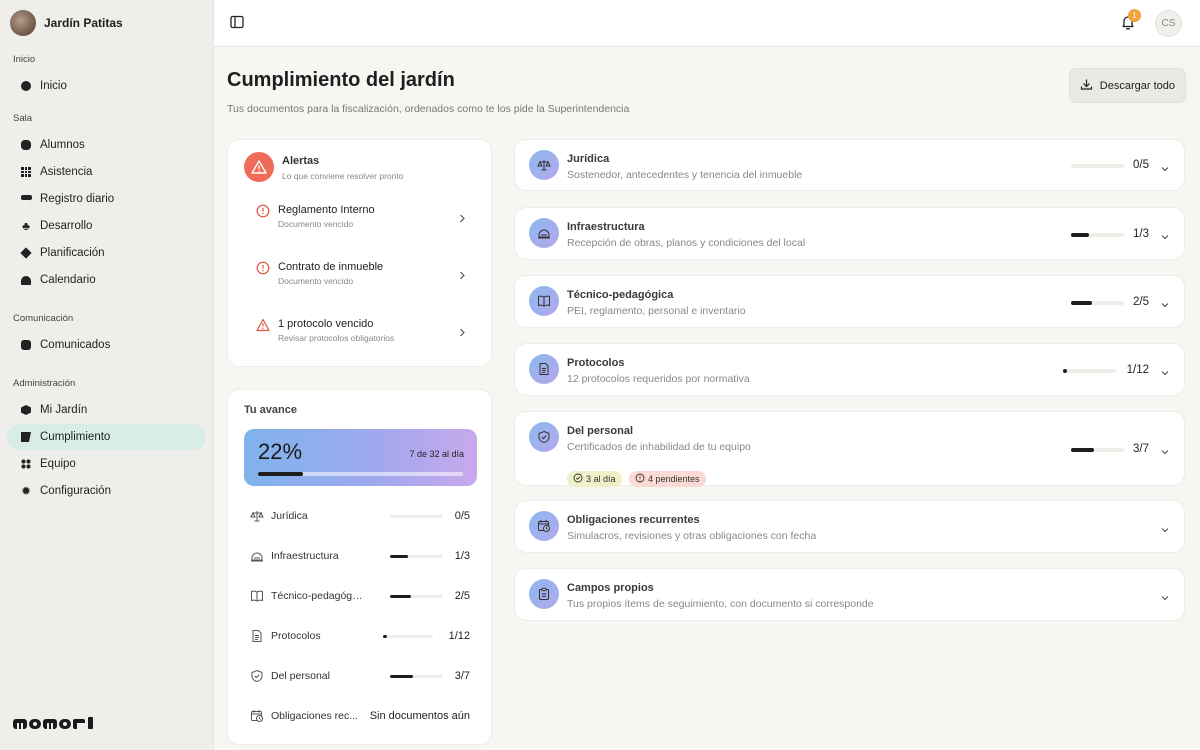 The height and width of the screenshot is (750, 1200). What do you see at coordinates (83, 23) in the screenshot?
I see `brand-name: Jardín Patitas` at bounding box center [83, 23].